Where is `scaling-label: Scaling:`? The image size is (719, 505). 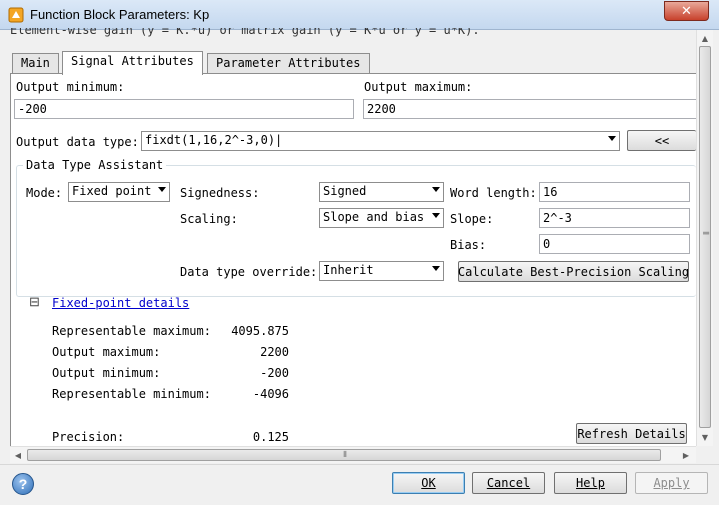
scaling-label: Scaling: is located at coordinates (209, 219).